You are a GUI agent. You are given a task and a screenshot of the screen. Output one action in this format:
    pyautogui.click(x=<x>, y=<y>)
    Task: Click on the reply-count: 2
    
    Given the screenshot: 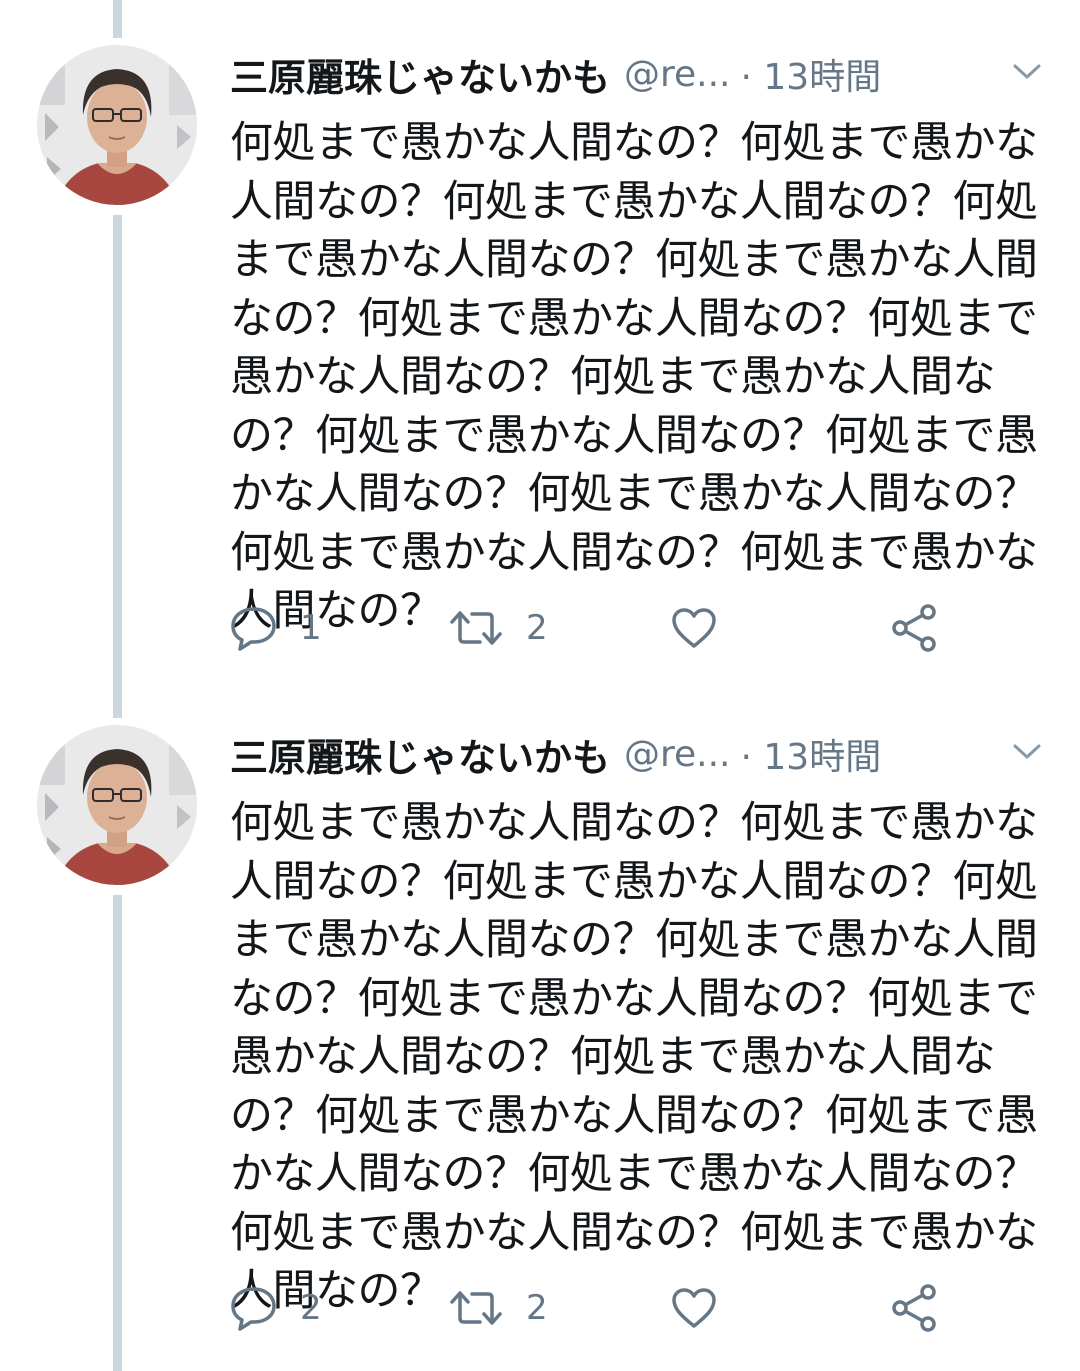 What is the action you would take?
    pyautogui.click(x=311, y=1308)
    